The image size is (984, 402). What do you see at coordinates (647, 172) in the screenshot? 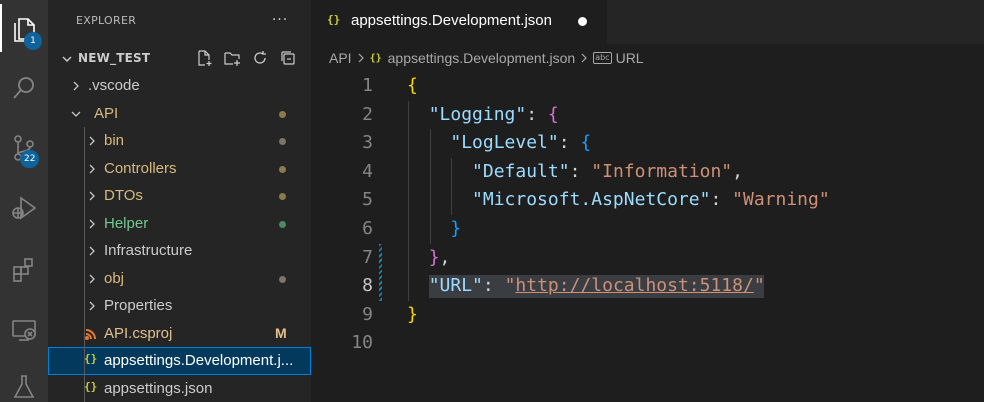
I see `code-line: 4 "Default": "Information",` at bounding box center [647, 172].